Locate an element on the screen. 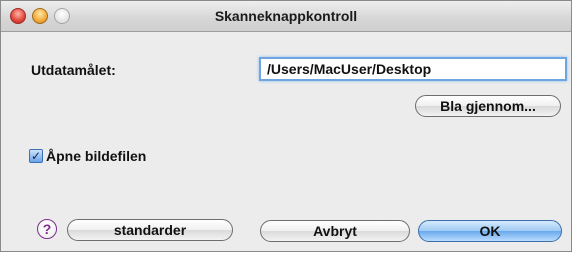  cancel-button: Avbryt is located at coordinates (335, 231).